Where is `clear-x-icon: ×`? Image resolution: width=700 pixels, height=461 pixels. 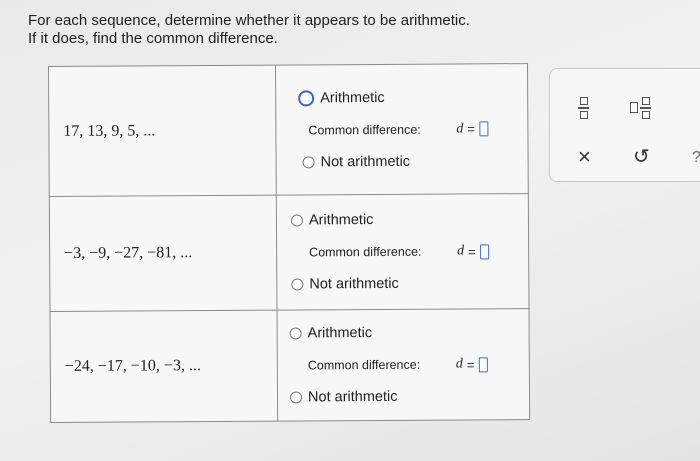 clear-x-icon: × is located at coordinates (584, 157).